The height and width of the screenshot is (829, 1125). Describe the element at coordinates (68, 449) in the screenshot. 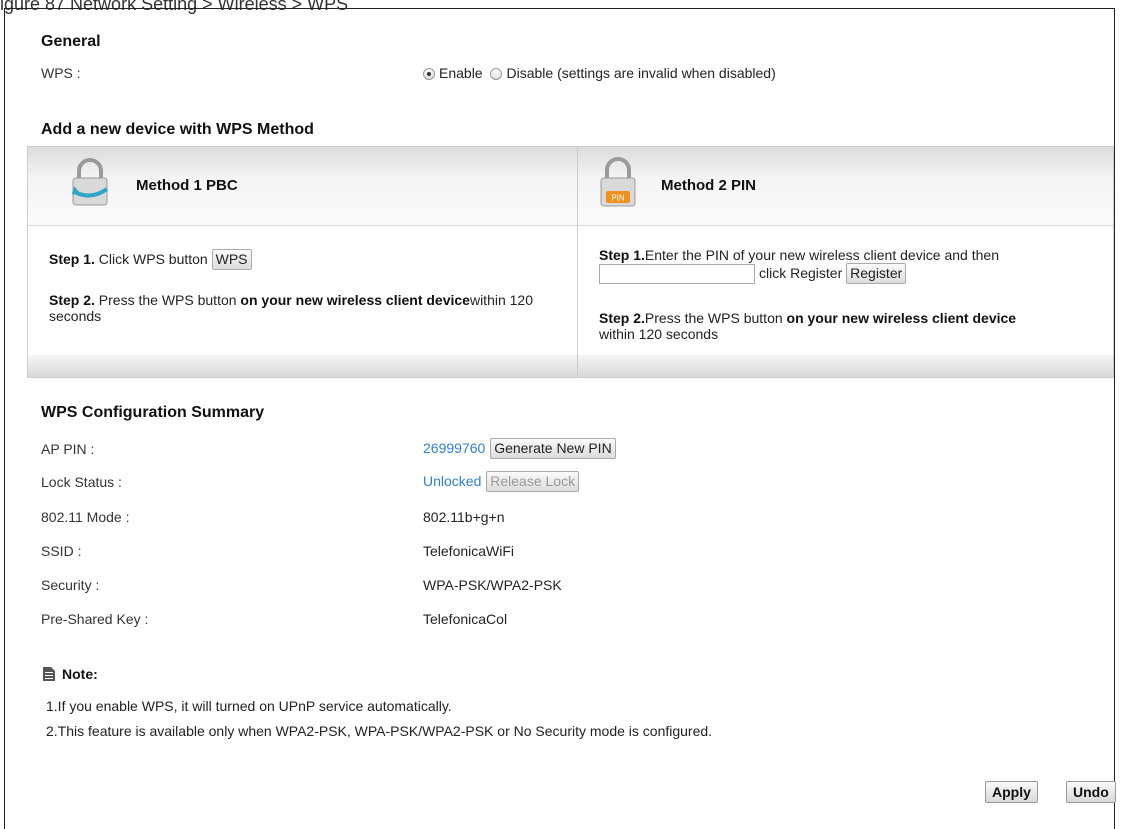

I see `ap-pin-label: AP PIN :` at that location.